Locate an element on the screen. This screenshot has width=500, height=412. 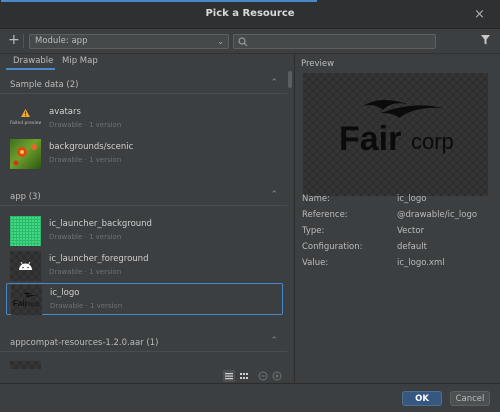
chevron-down-icon: ⌄ is located at coordinates (220, 41).